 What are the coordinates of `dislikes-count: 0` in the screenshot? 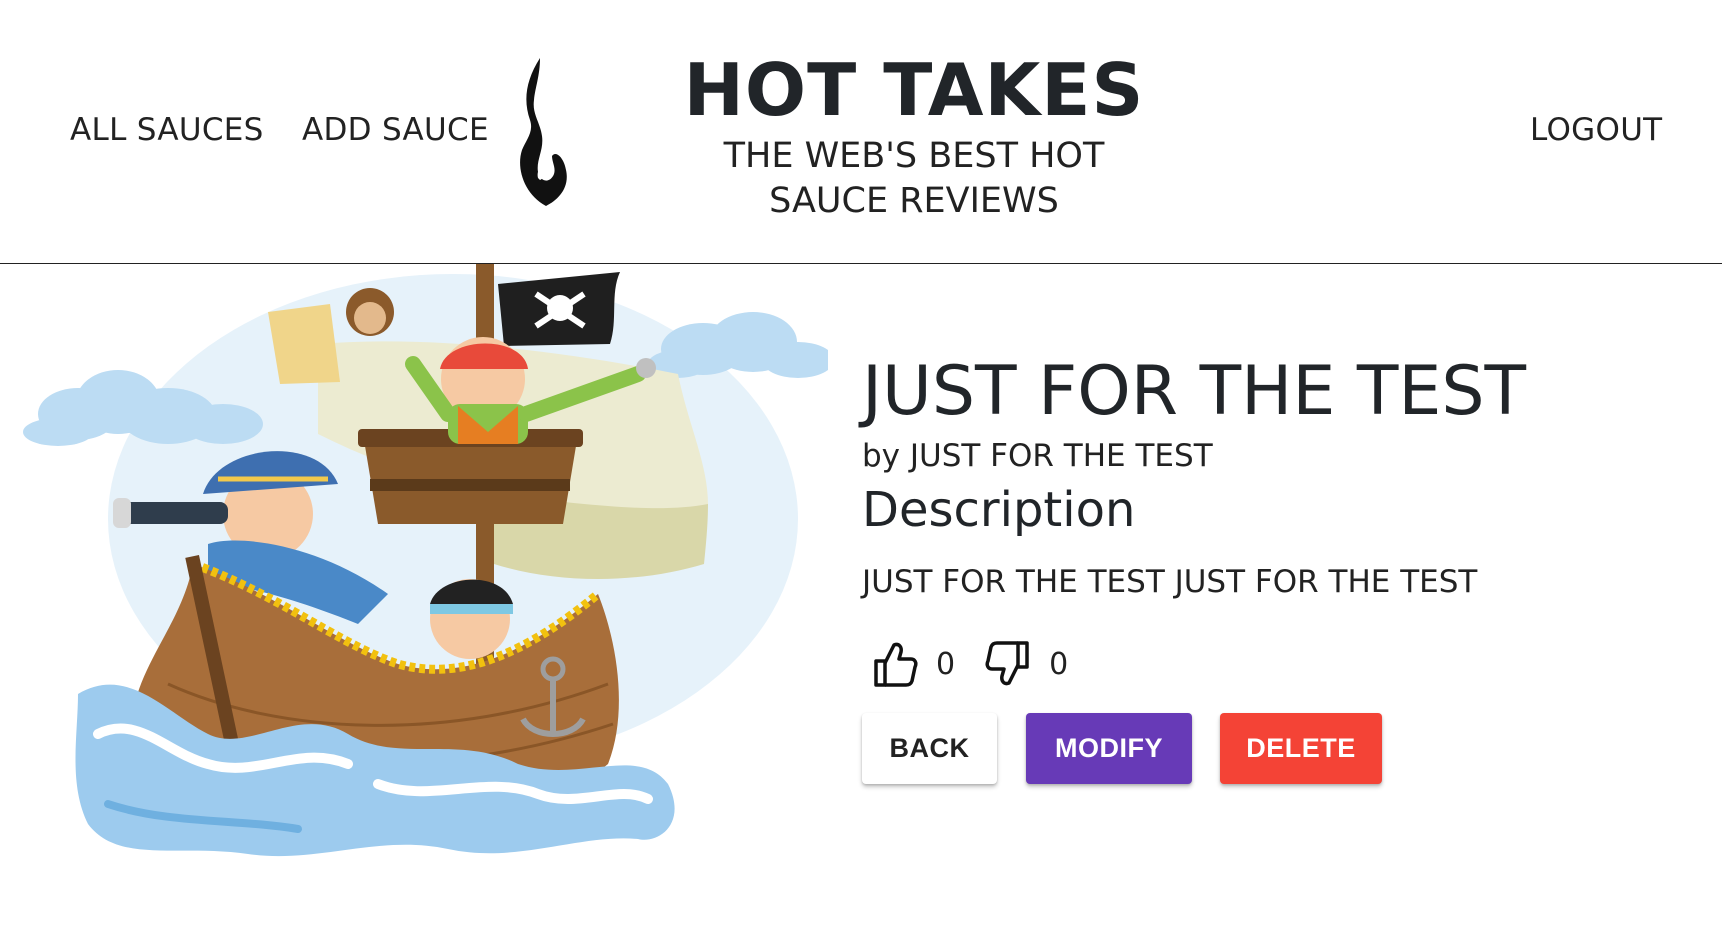 It's located at (1059, 664).